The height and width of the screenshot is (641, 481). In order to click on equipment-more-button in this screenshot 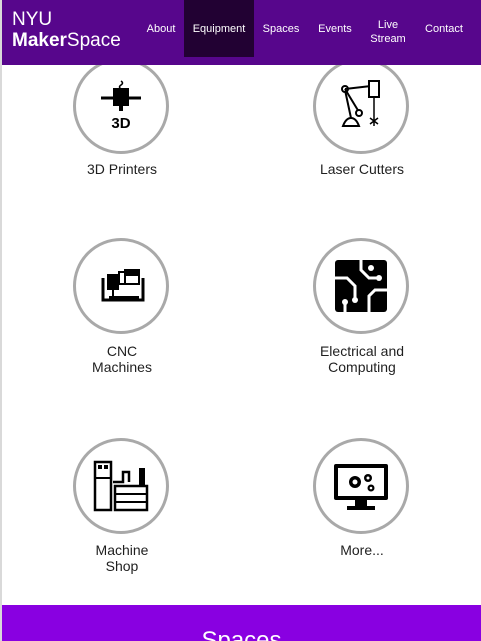, I will do `click(361, 486)`.